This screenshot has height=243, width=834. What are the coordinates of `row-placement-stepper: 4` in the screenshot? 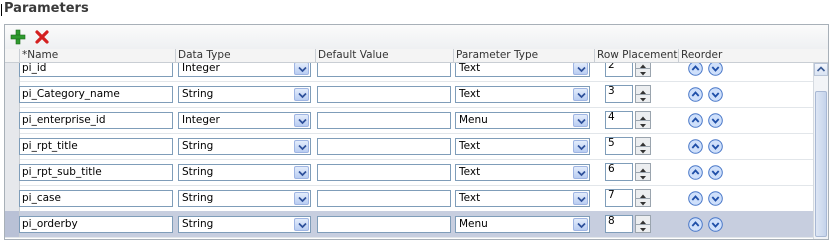 It's located at (629, 120).